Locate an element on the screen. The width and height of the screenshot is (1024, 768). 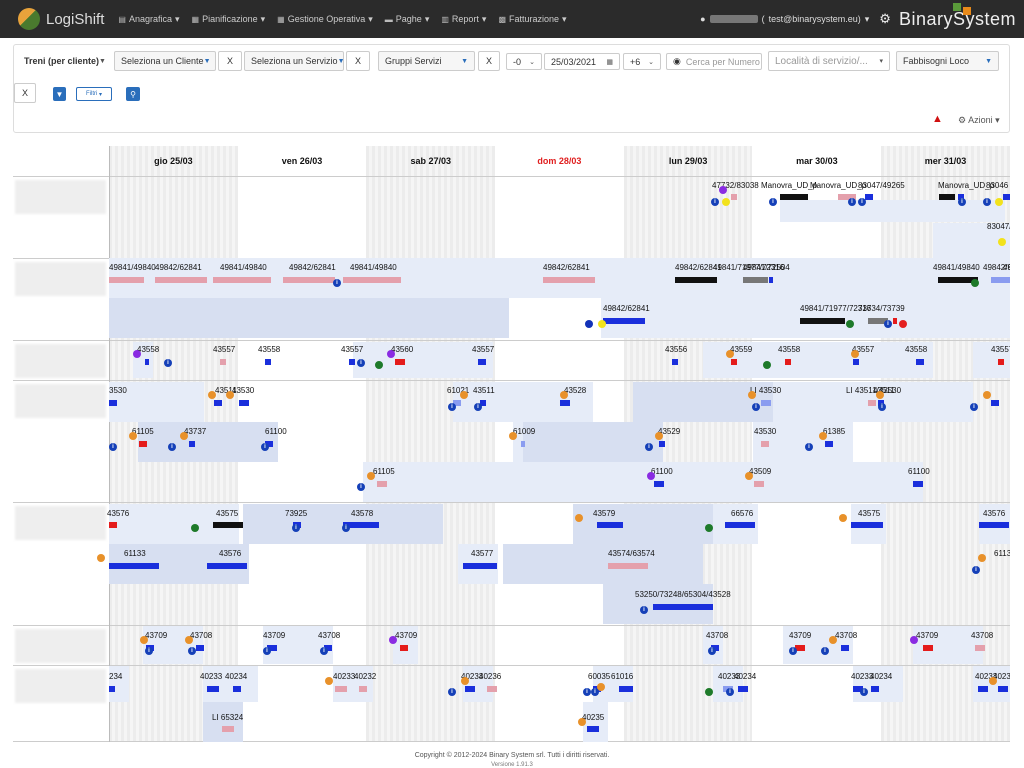
user-menu: ● (test@binarysystem.eu) ▾ is located at coordinates (784, 19).